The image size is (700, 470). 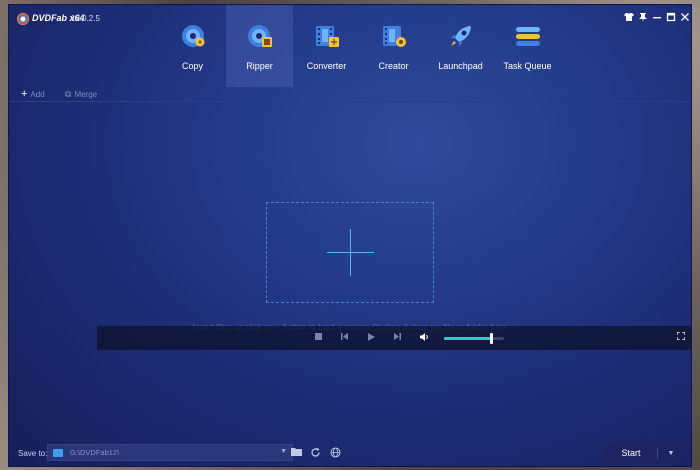 What do you see at coordinates (460, 66) in the screenshot?
I see `tab-launchpad-label: Launchpad` at bounding box center [460, 66].